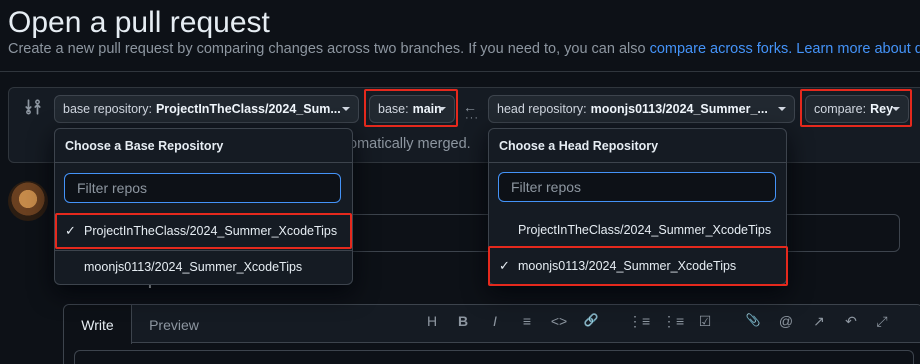  What do you see at coordinates (673, 321) in the screenshot?
I see `ordered-list-icon: ⋮≡` at bounding box center [673, 321].